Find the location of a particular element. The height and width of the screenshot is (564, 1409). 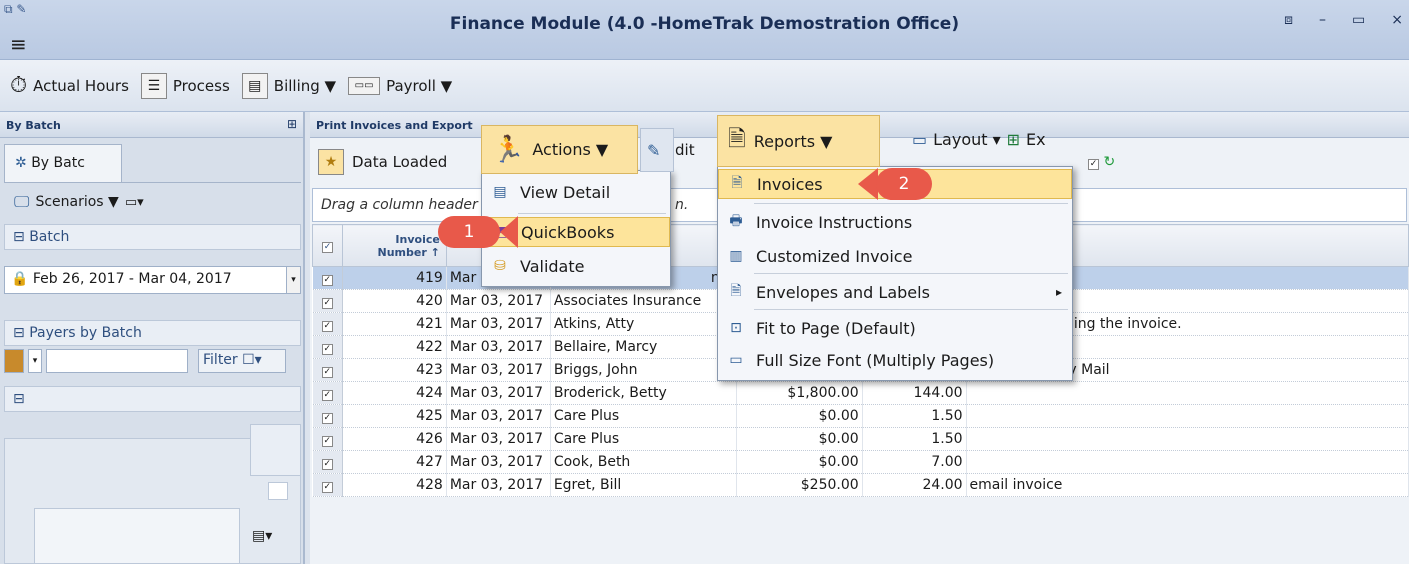

batch-group-header: ⊟ Batch is located at coordinates (152, 237).